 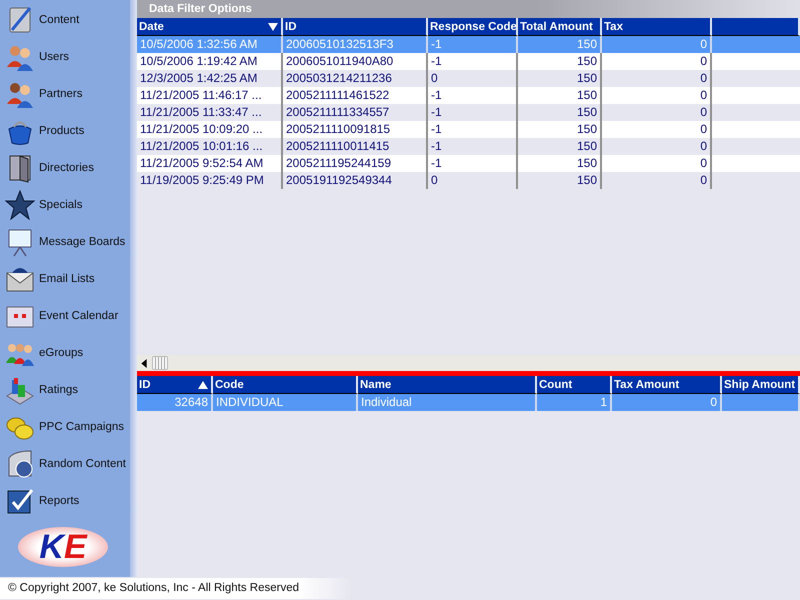 I want to click on horizontal-scrollbar, so click(x=468, y=363).